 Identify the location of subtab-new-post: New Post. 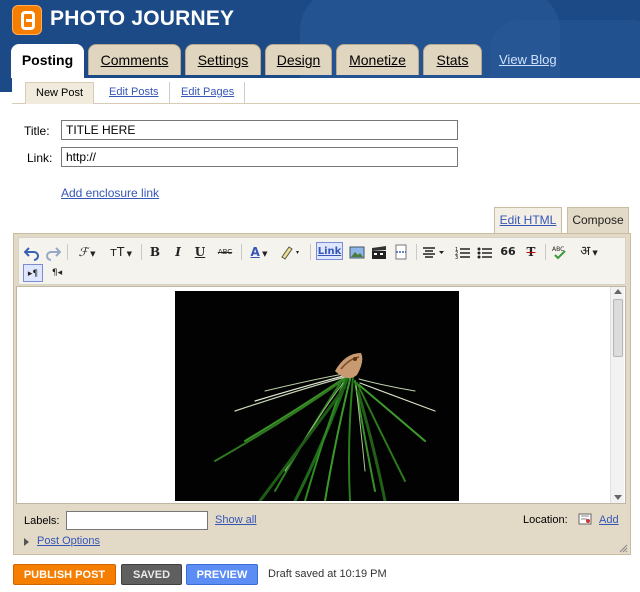
(60, 93).